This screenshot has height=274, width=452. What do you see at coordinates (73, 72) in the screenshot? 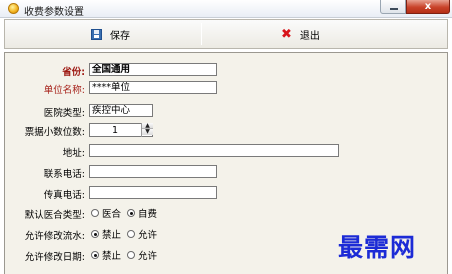
I see `province-label: 省份:` at bounding box center [73, 72].